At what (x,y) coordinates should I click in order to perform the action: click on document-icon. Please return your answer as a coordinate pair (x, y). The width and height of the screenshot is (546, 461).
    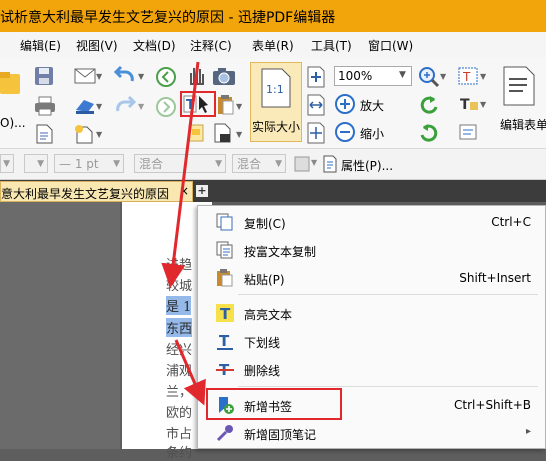
    Looking at the image, I should click on (44, 134).